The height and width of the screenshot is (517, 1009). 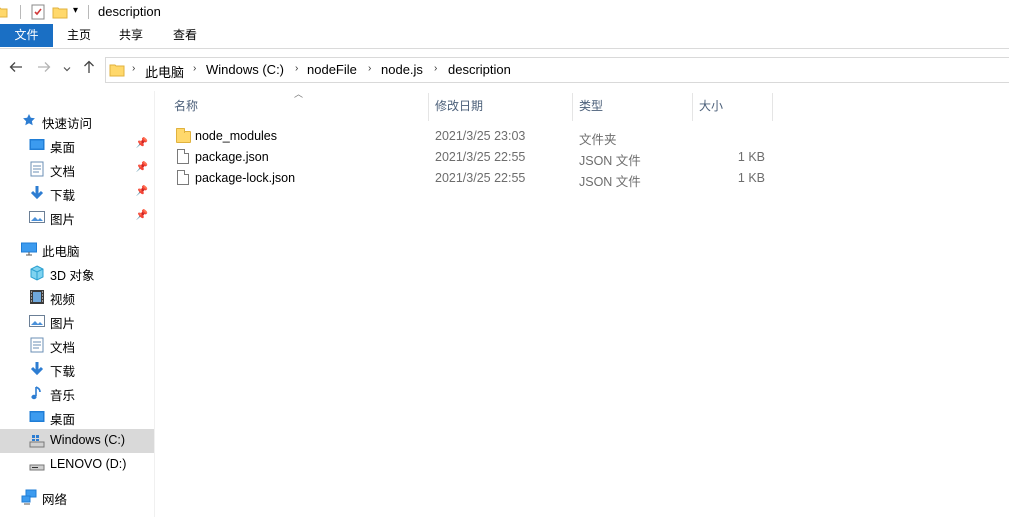 I want to click on sidebar-item-documents: 文档 📌, so click(x=77, y=169).